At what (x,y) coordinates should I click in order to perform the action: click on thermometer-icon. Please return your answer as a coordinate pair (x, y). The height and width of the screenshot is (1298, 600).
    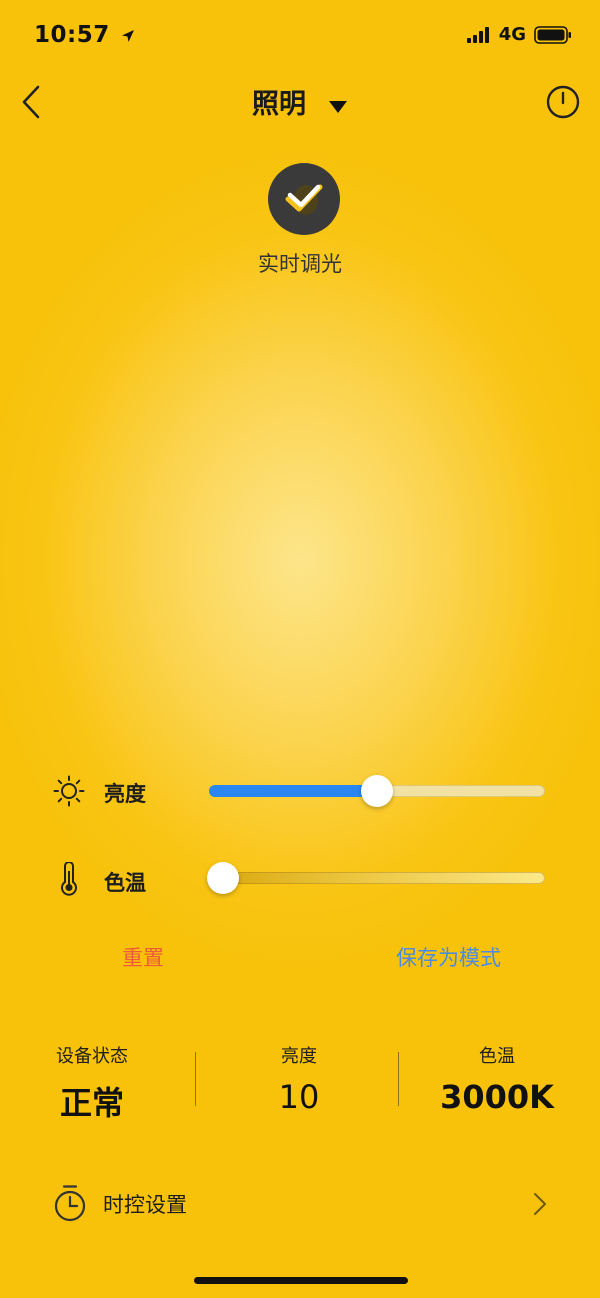
    Looking at the image, I should click on (69, 880).